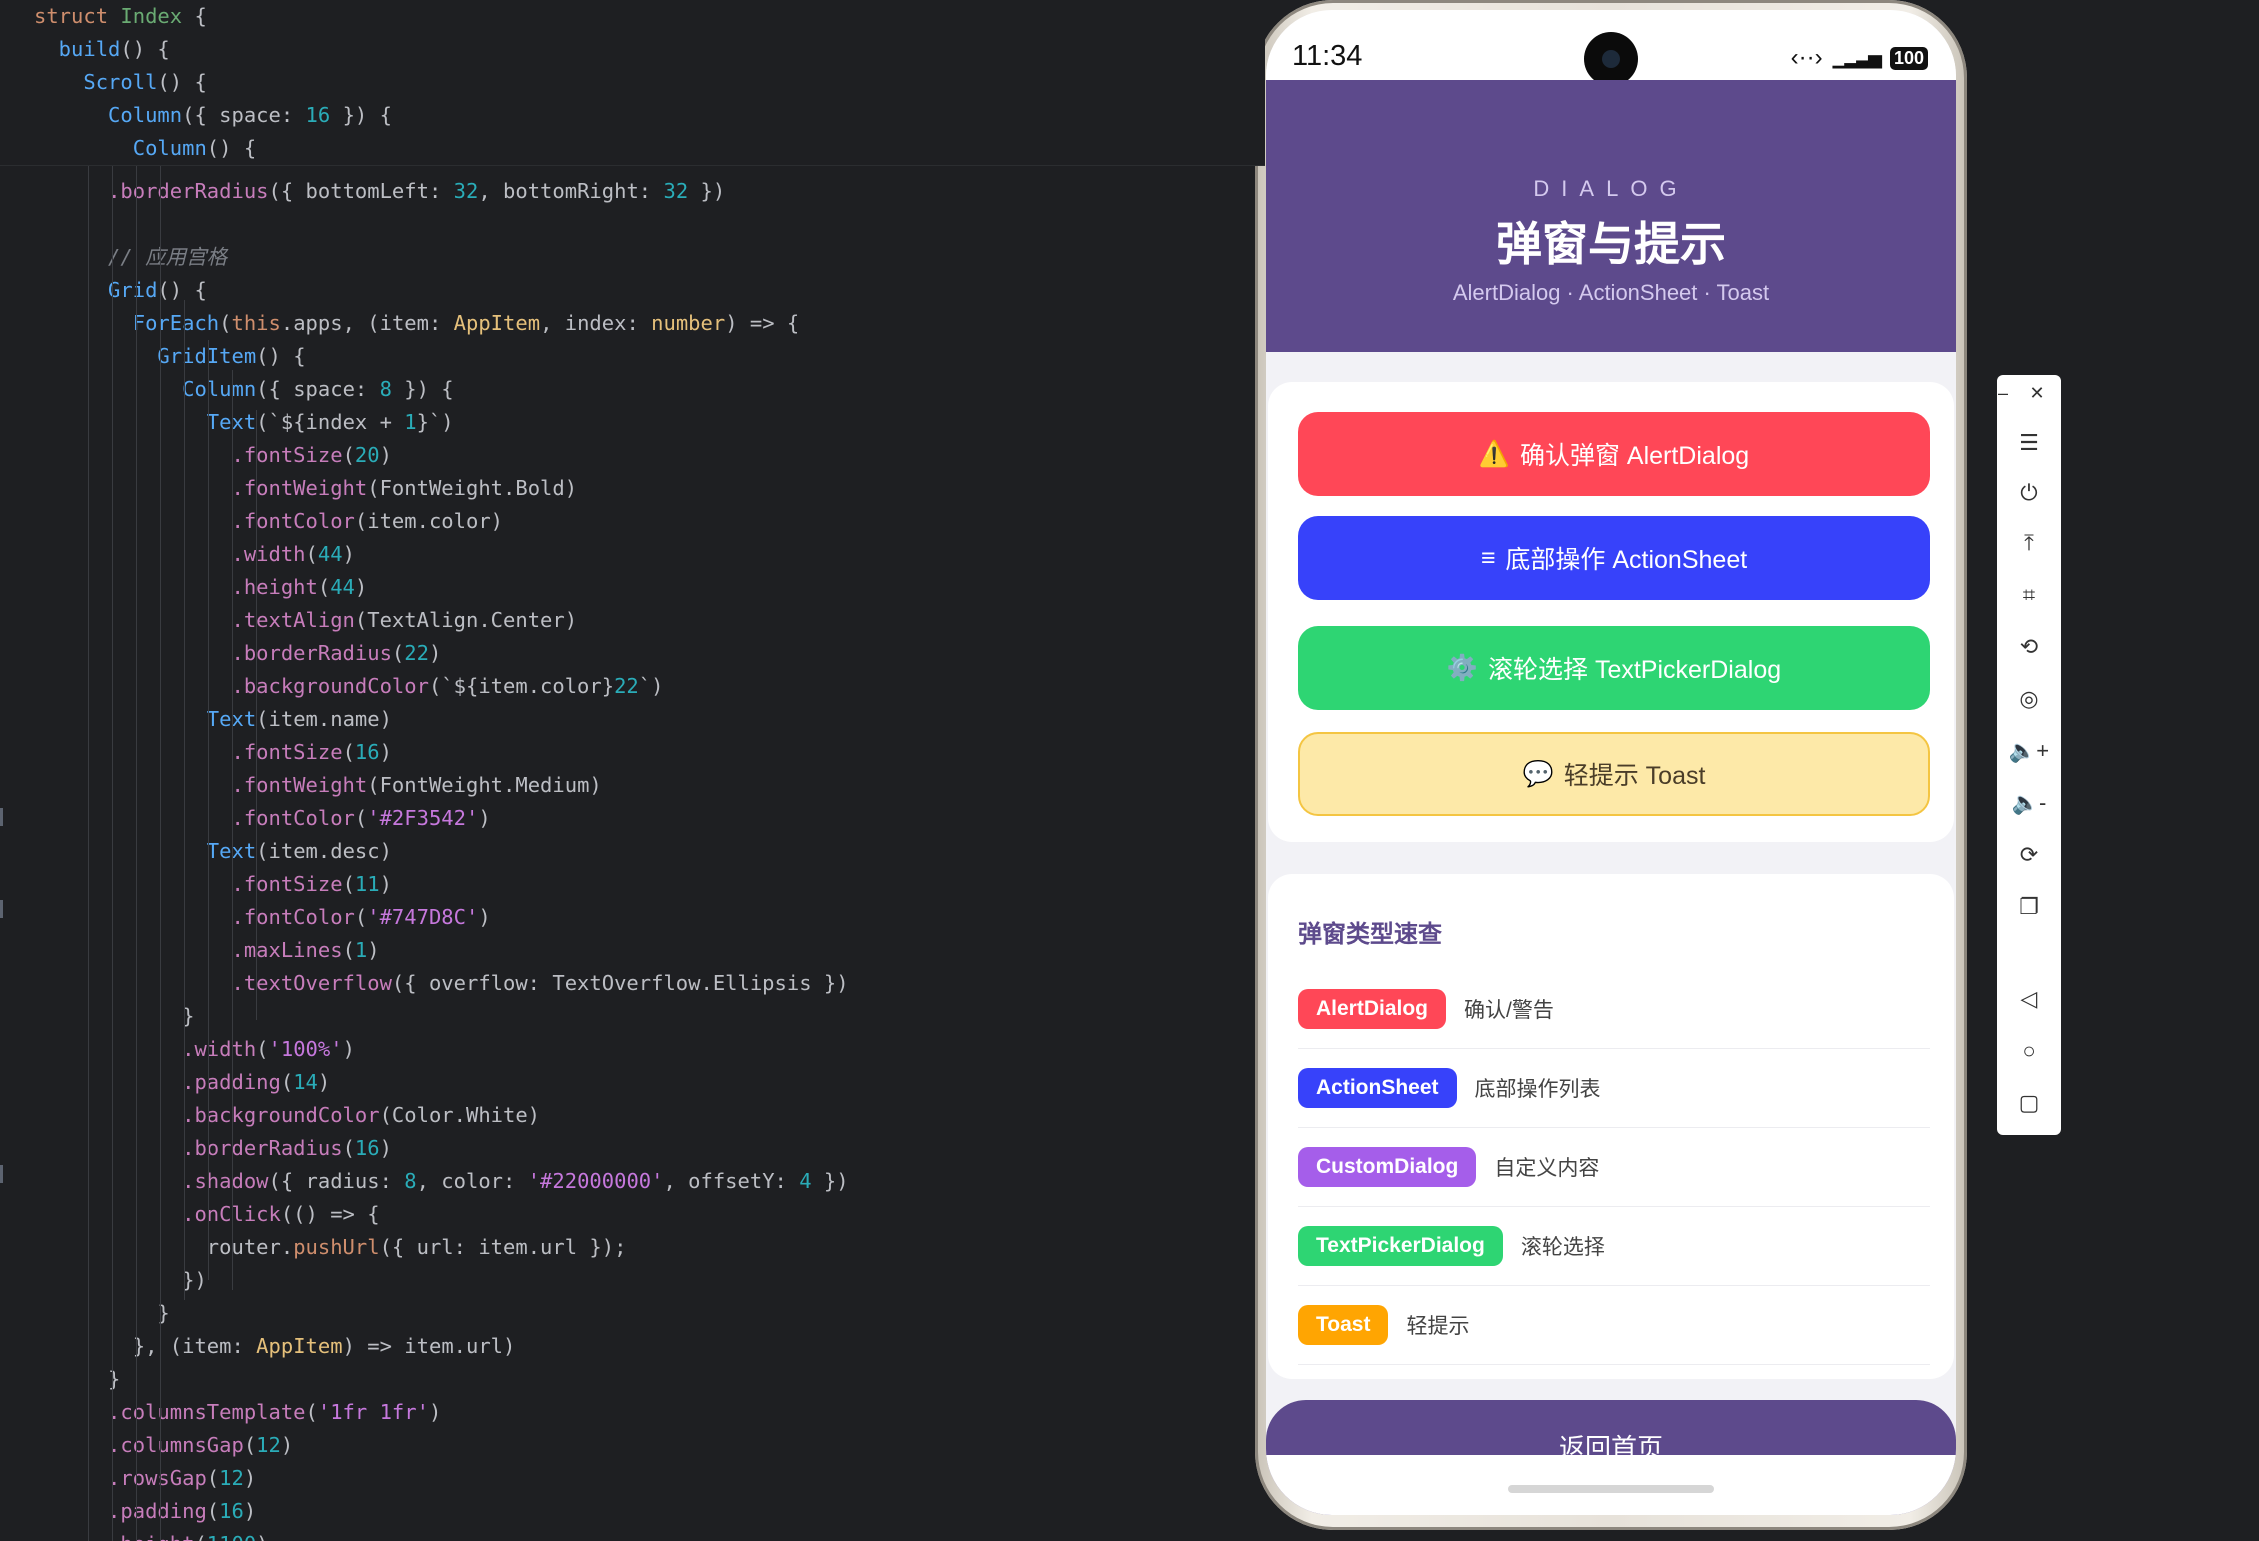  I want to click on toast-button: 💬 轻提示 Toast, so click(1614, 774).